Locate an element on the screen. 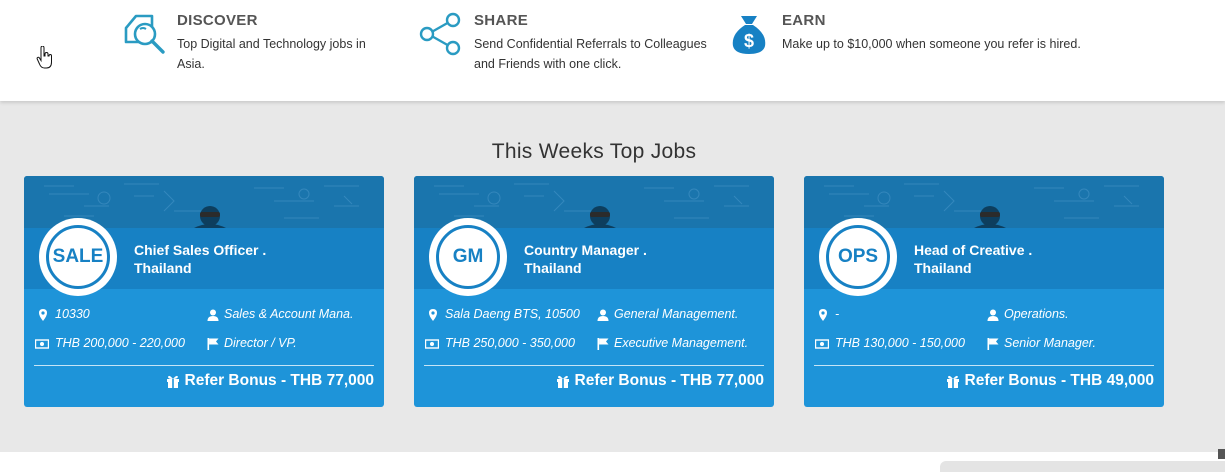 The height and width of the screenshot is (472, 1225). job-title: Head of Creative . is located at coordinates (973, 250).